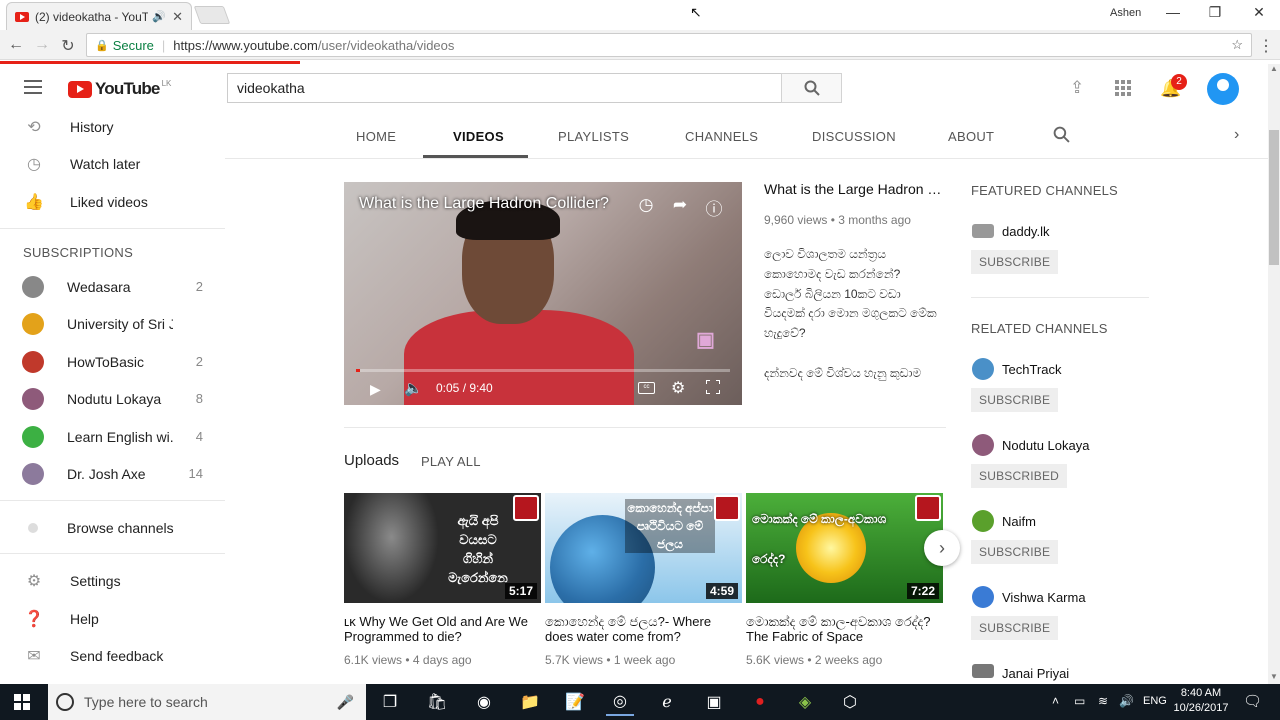 The height and width of the screenshot is (720, 1280). What do you see at coordinates (1077, 88) in the screenshot?
I see `upload-icon: ⇪` at bounding box center [1077, 88].